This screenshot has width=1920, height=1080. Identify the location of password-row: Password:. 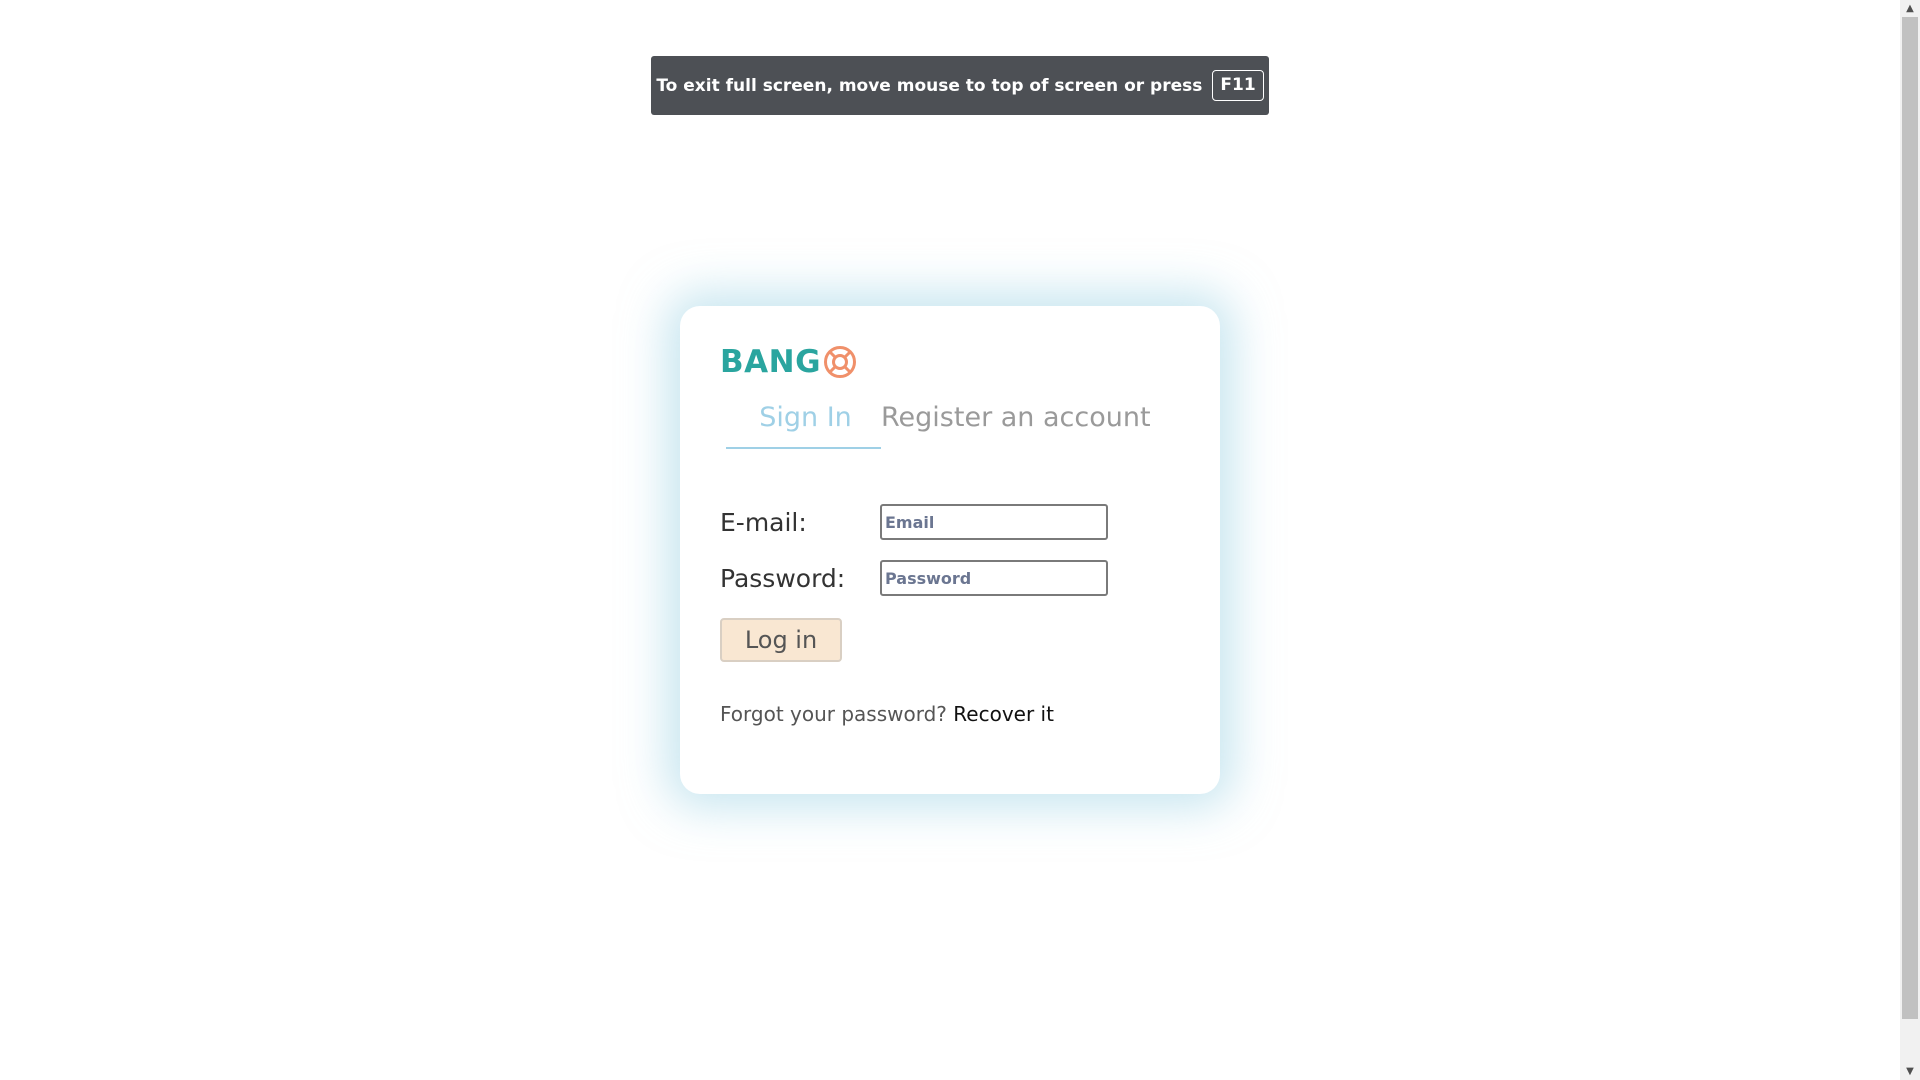
(914, 578).